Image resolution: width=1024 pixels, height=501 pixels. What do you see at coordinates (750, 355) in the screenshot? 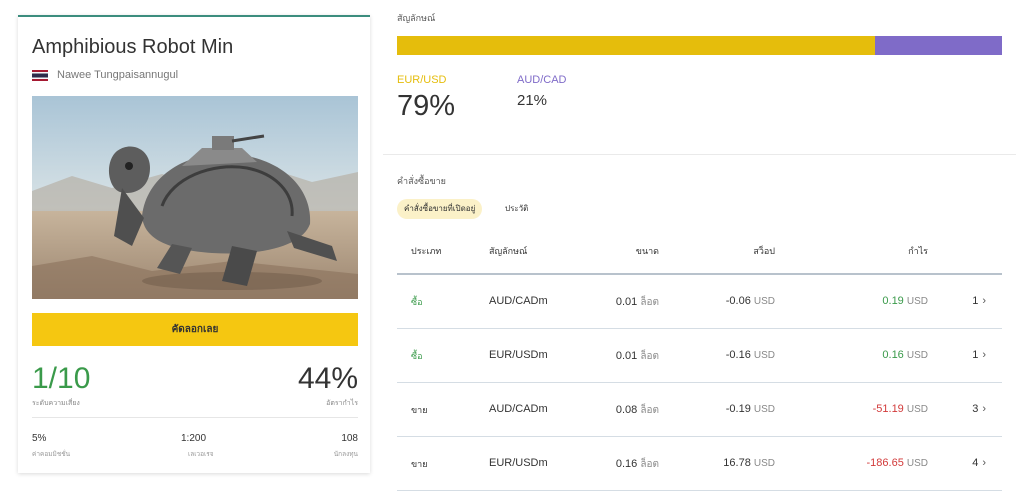
I see `order-swap: -0.16 USD` at bounding box center [750, 355].